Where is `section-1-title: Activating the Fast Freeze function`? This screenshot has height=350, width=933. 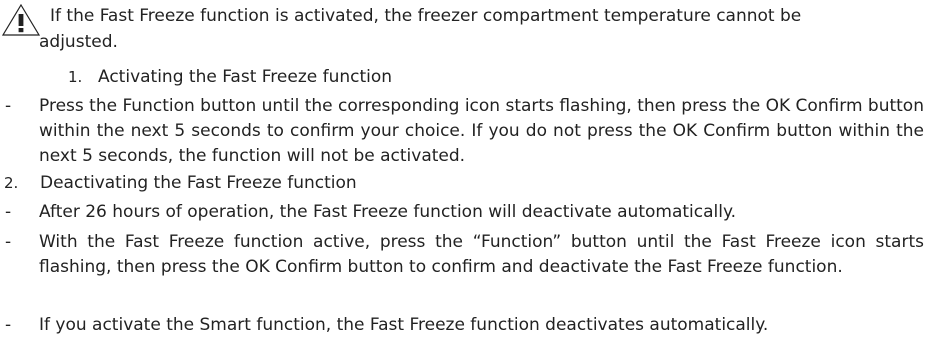 section-1-title: Activating the Fast Freeze function is located at coordinates (245, 77).